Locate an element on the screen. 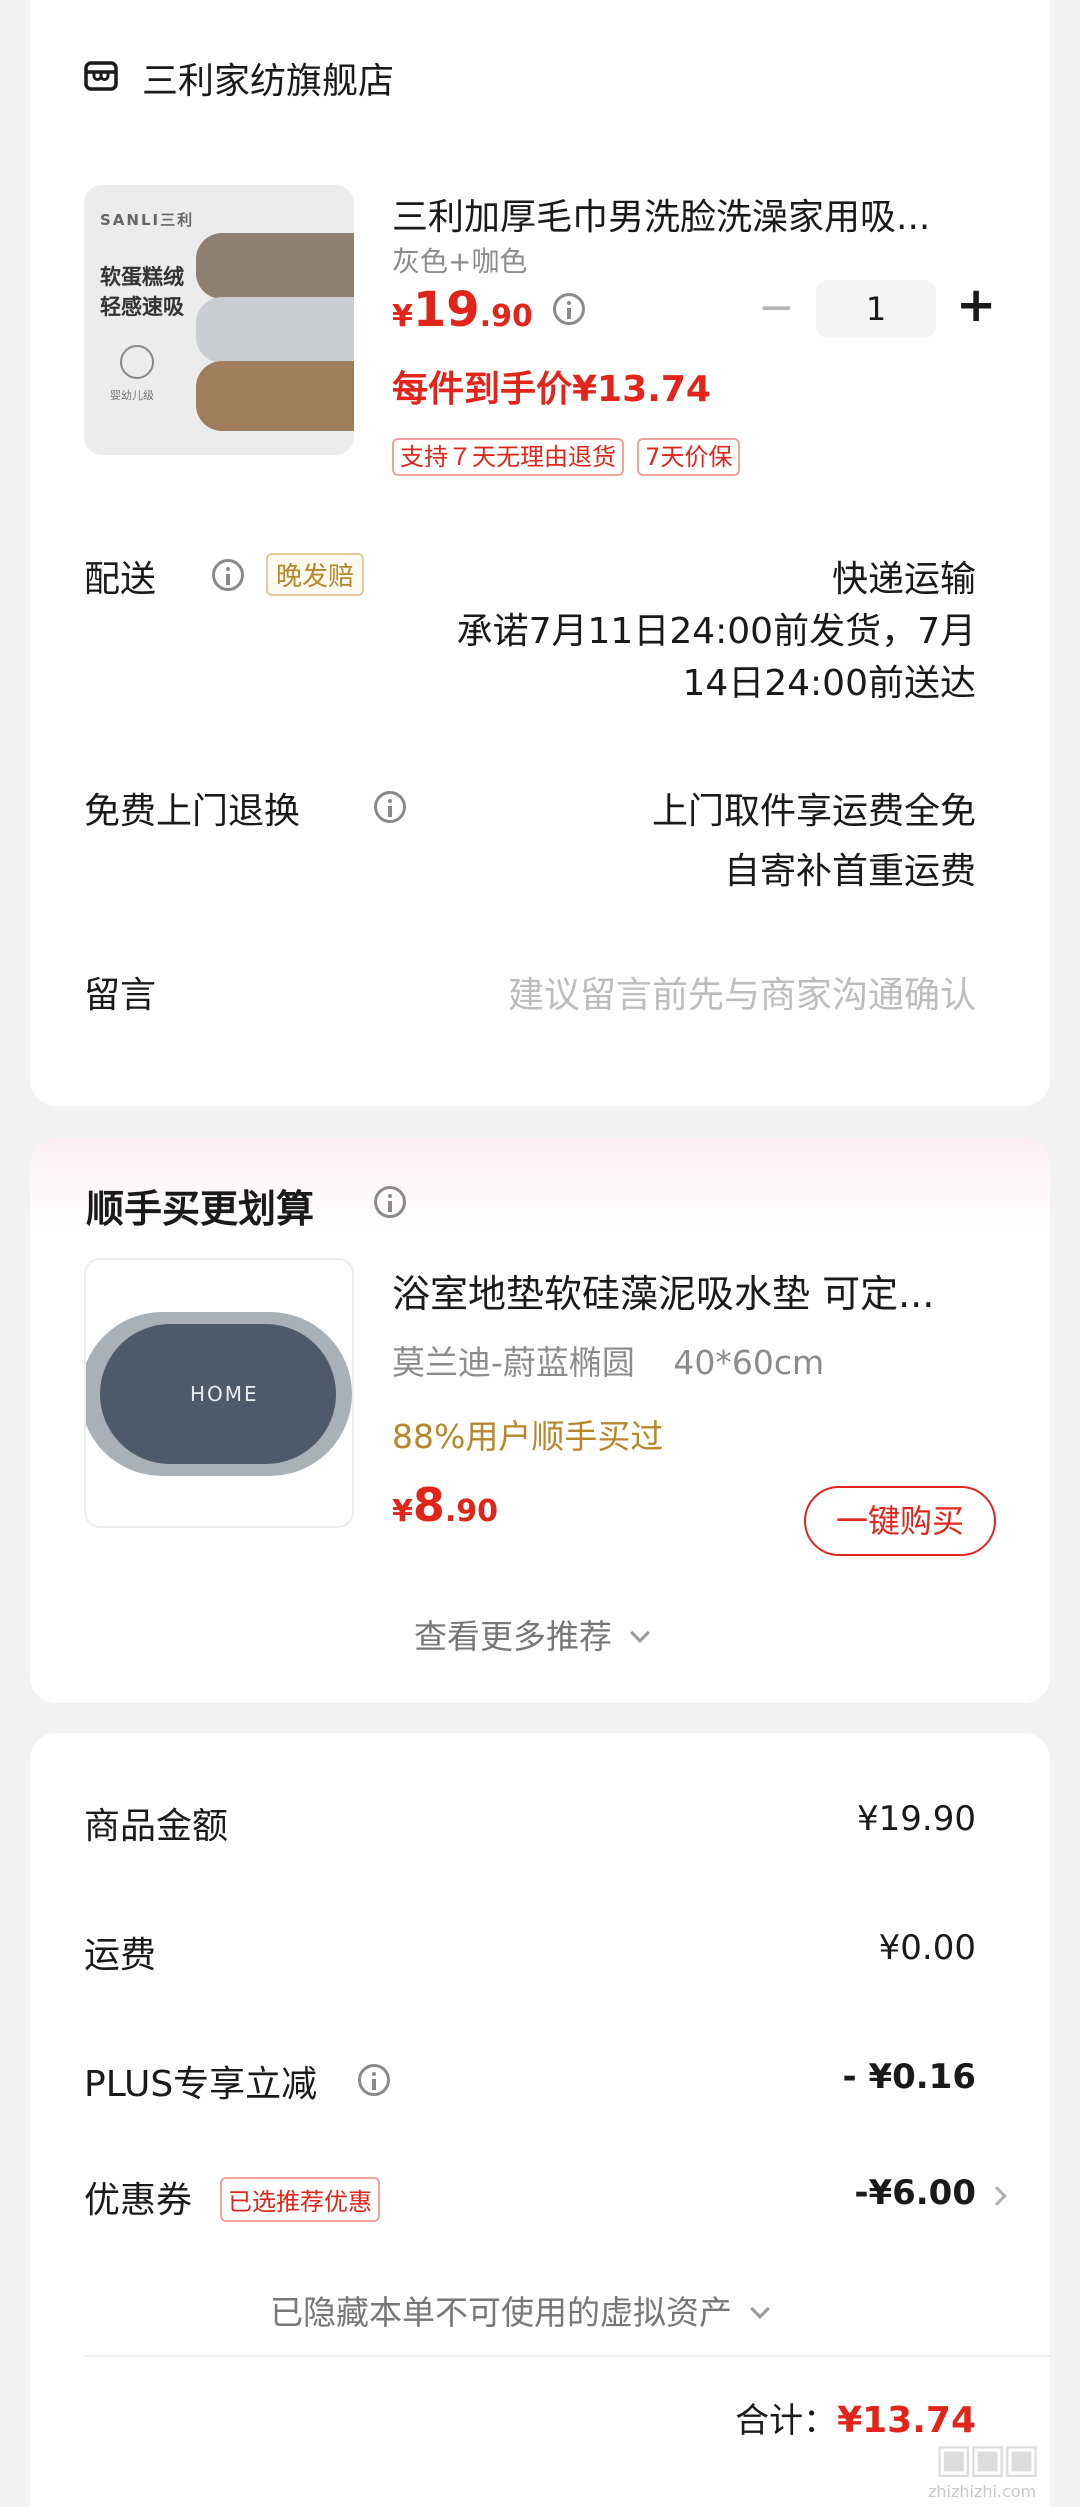  quantity-plus-button: + is located at coordinates (976, 305).